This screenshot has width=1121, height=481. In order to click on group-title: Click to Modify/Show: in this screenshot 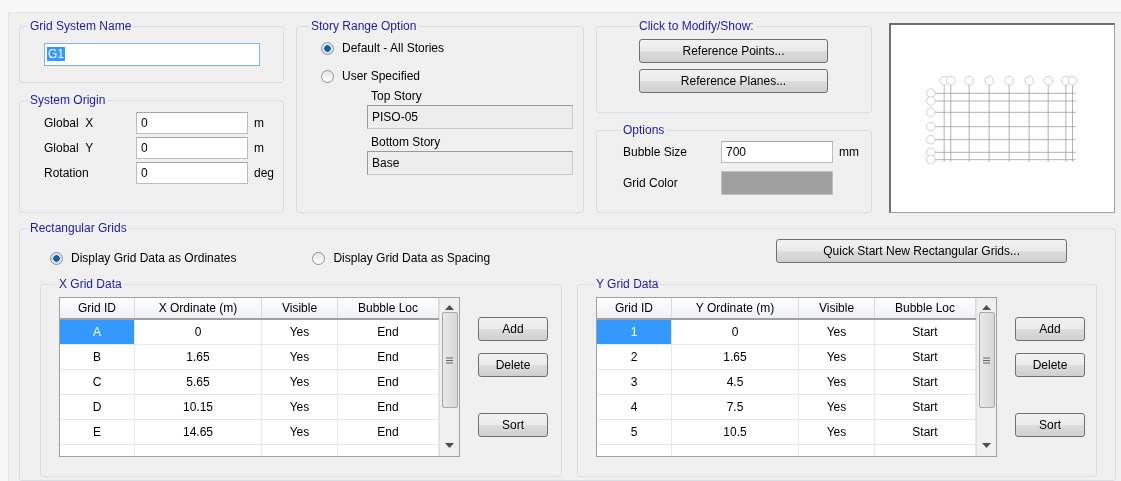, I will do `click(696, 26)`.